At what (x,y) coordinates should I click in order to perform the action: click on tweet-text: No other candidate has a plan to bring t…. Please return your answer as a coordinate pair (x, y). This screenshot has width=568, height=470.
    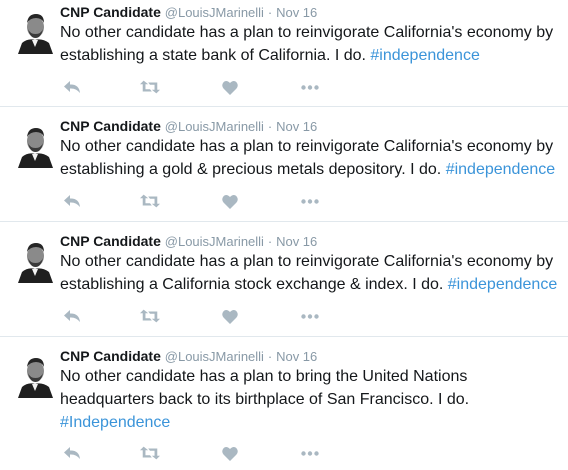
    Looking at the image, I should click on (270, 399).